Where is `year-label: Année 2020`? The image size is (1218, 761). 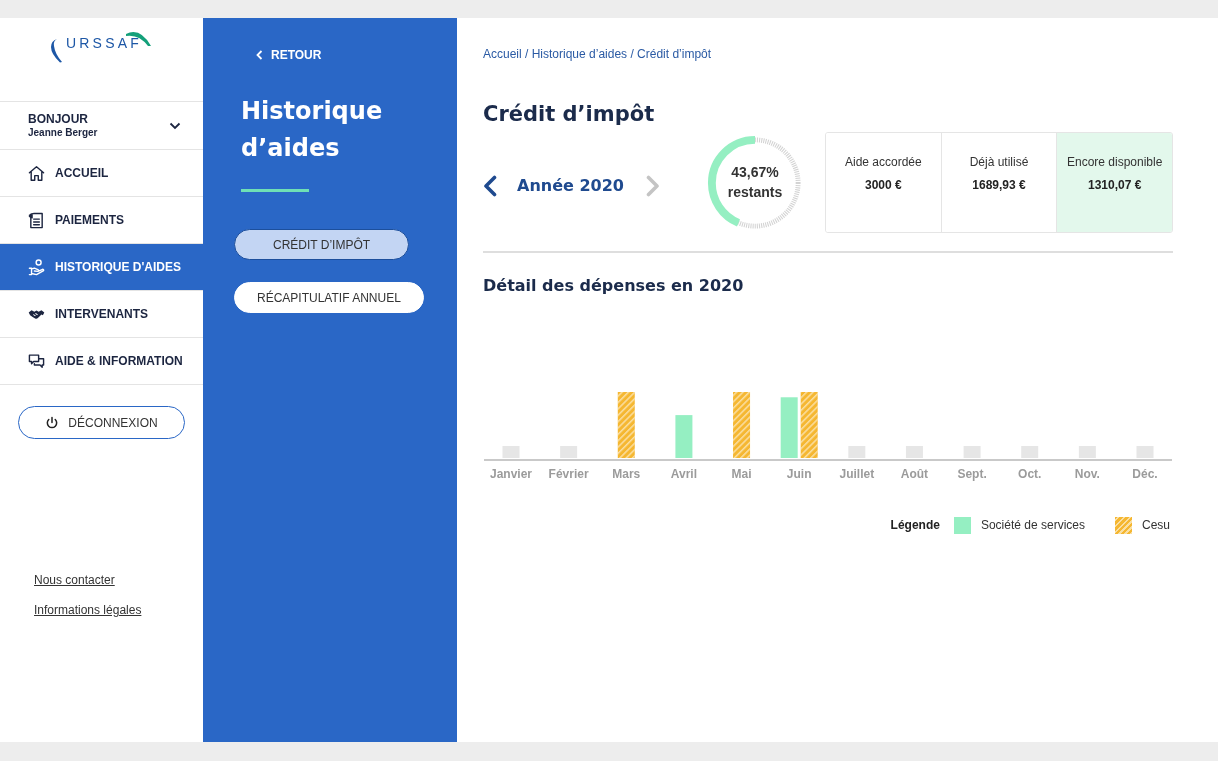 year-label: Année 2020 is located at coordinates (570, 185).